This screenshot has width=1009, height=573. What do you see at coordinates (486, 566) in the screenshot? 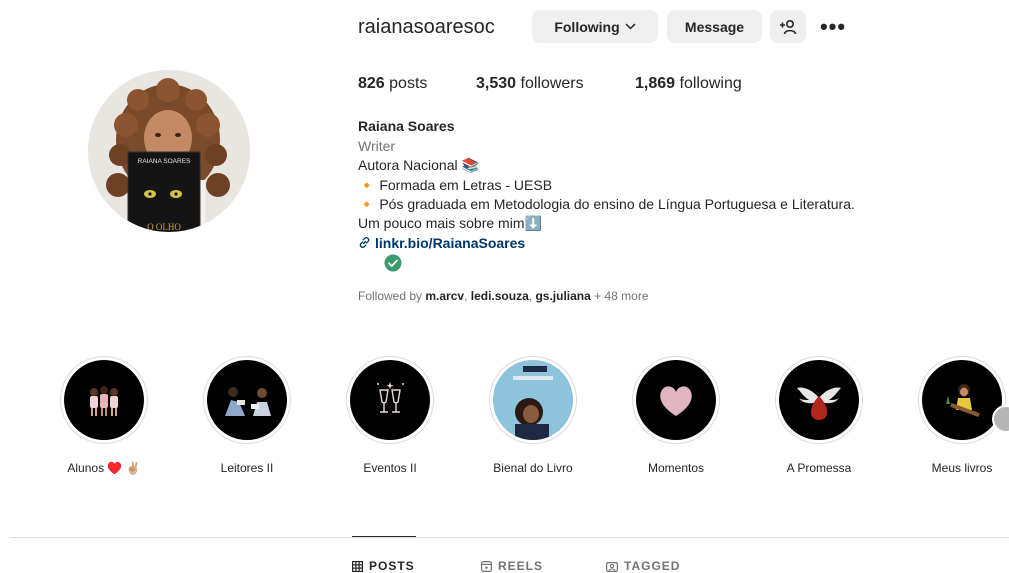
I see `reels-icon` at bounding box center [486, 566].